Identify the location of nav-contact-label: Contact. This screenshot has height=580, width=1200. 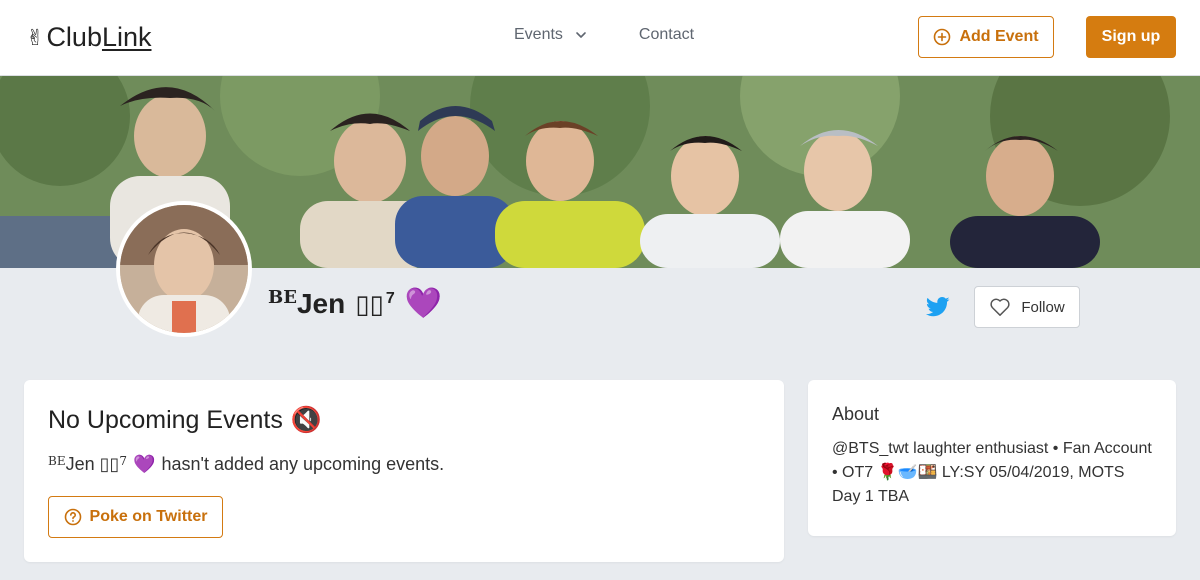
(666, 34).